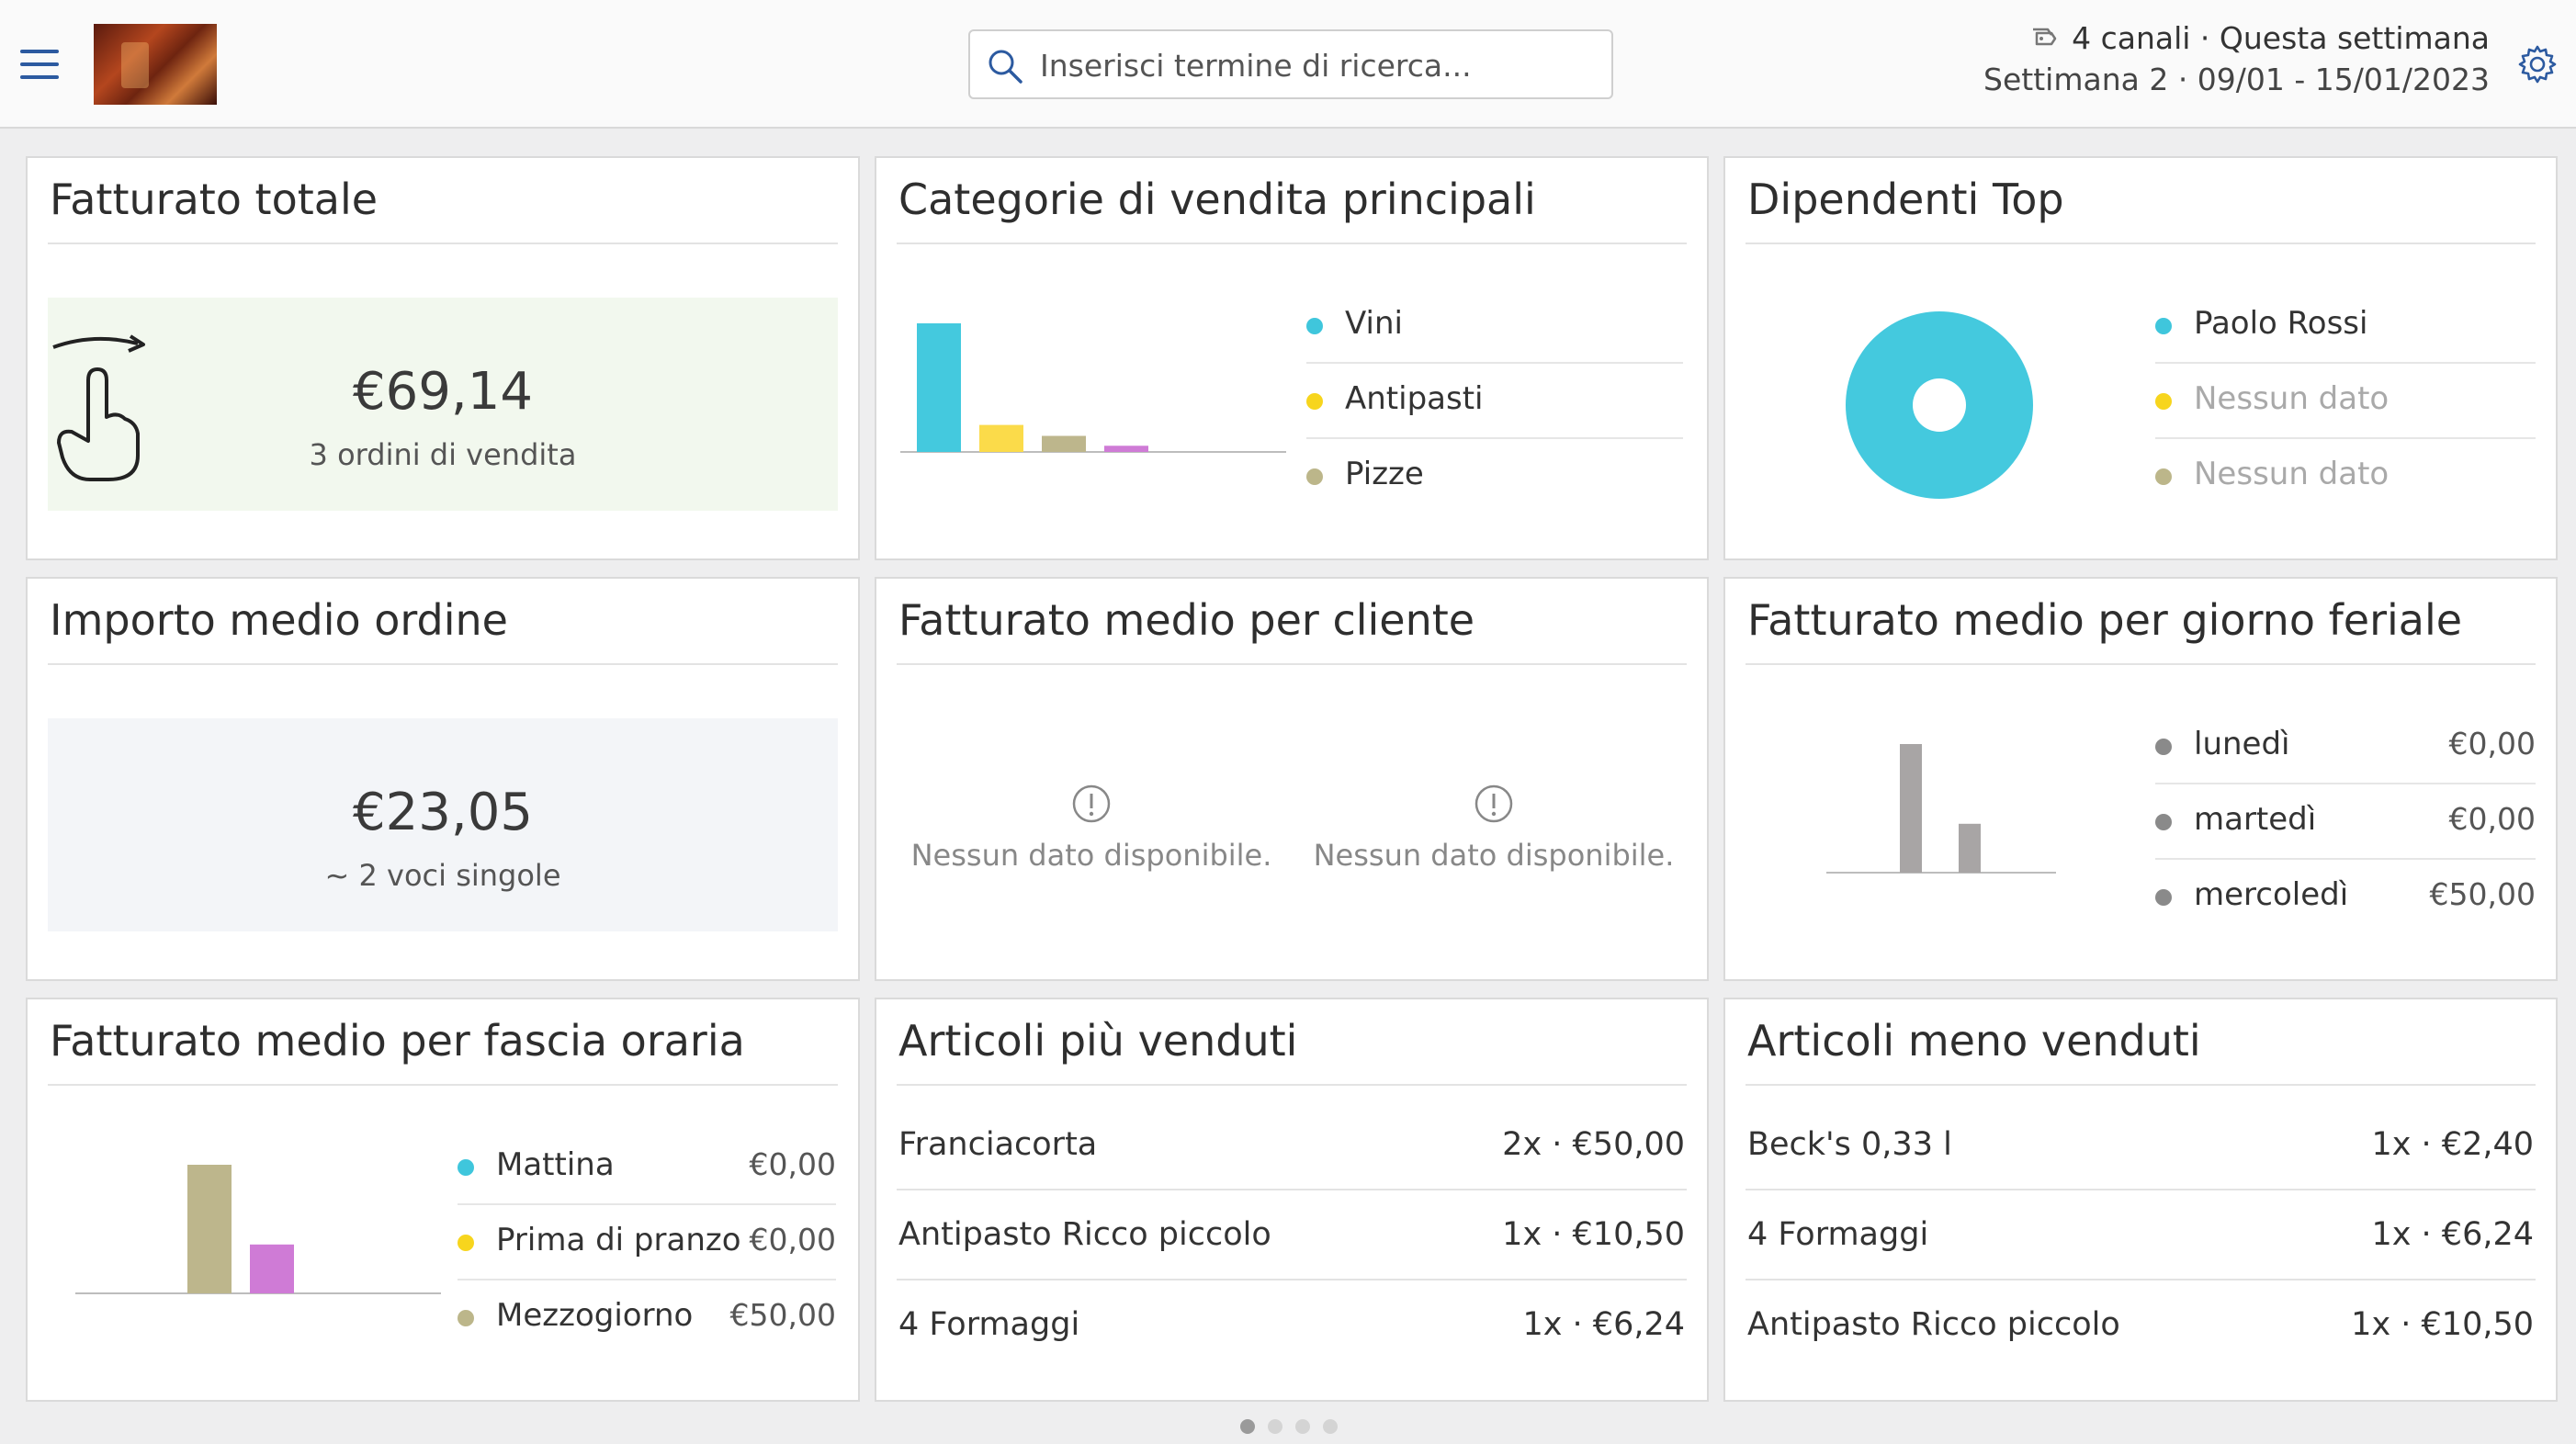 The width and height of the screenshot is (2576, 1444). Describe the element at coordinates (1005, 67) in the screenshot. I see `search-icon` at that location.